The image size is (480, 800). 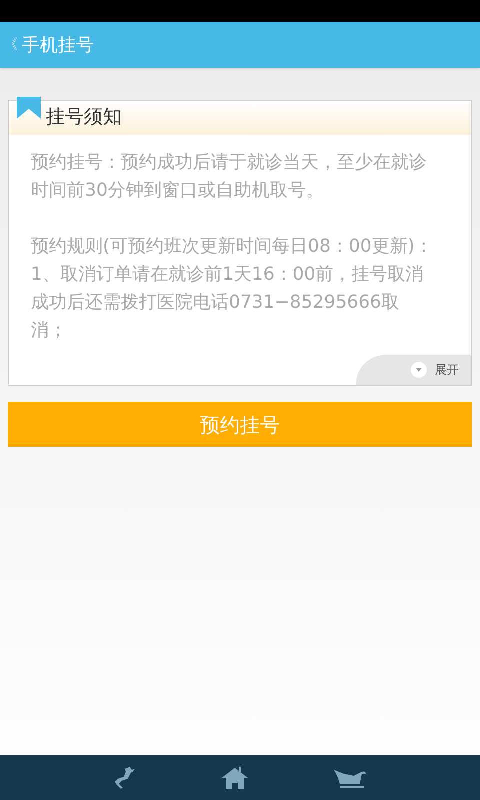 What do you see at coordinates (29, 108) in the screenshot?
I see `bookmark-icon` at bounding box center [29, 108].